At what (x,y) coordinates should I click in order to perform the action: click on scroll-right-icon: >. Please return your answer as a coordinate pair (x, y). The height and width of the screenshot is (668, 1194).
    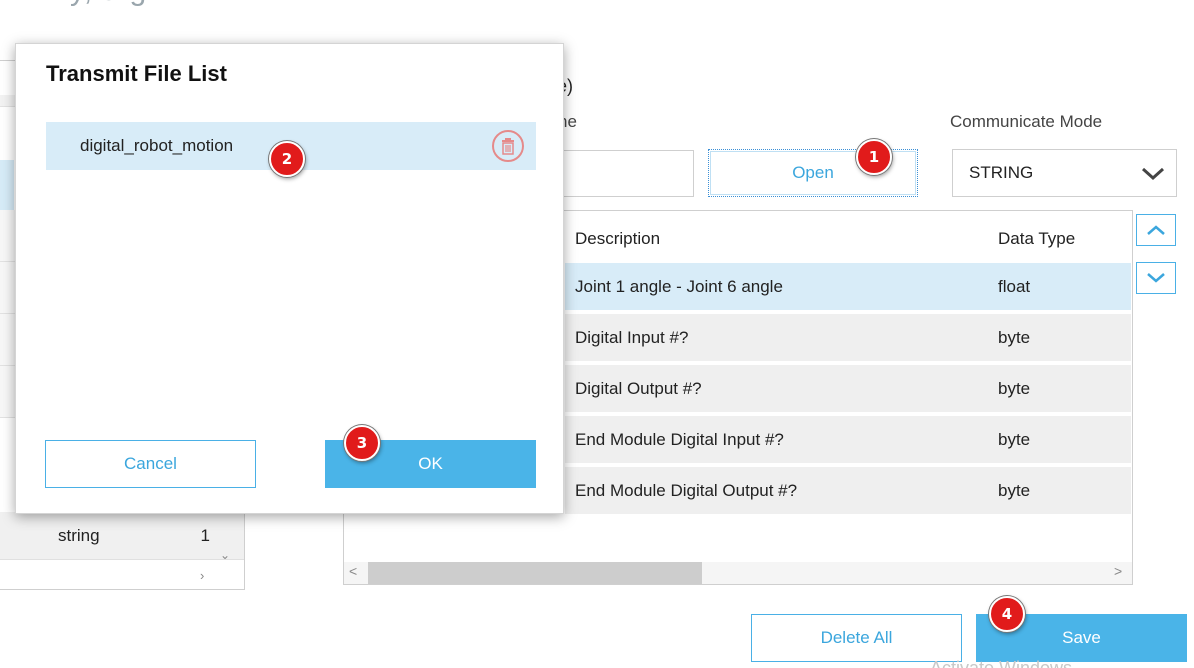
    Looking at the image, I should click on (1118, 571).